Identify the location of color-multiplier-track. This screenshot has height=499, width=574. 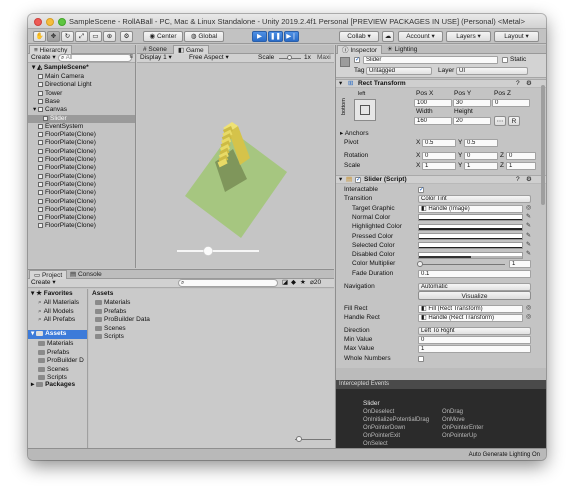
(461, 265).